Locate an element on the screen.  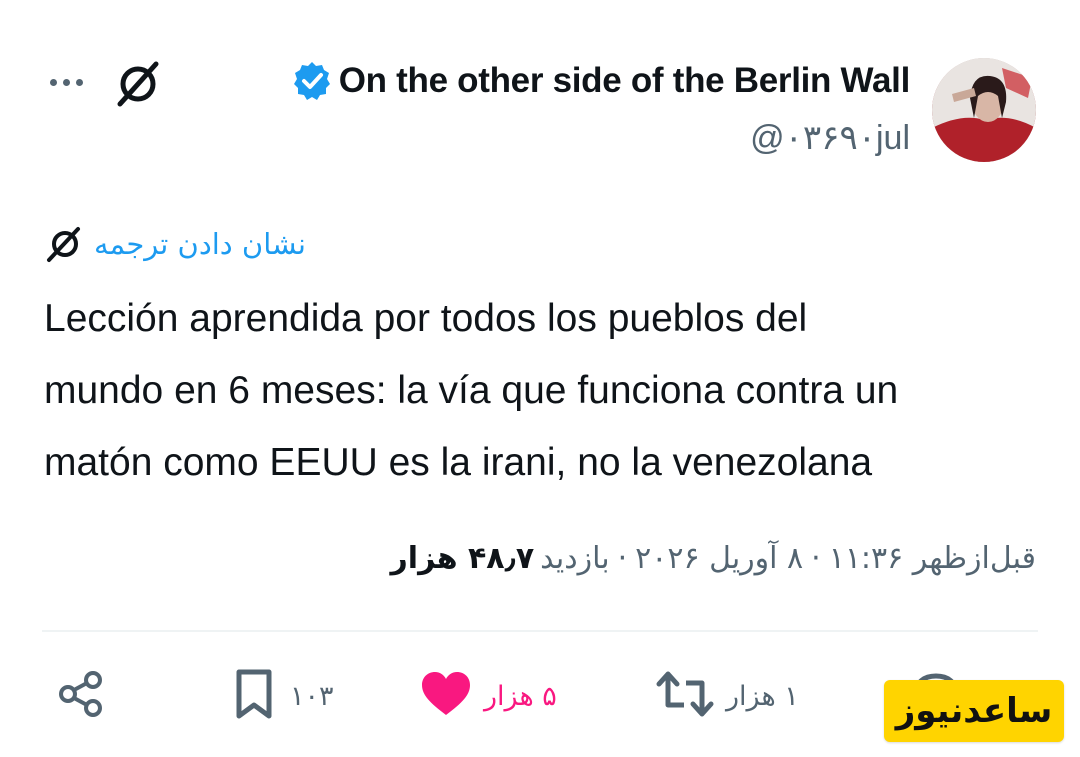
saednews-watermark-logo: ساعدنیوز is located at coordinates (974, 711).